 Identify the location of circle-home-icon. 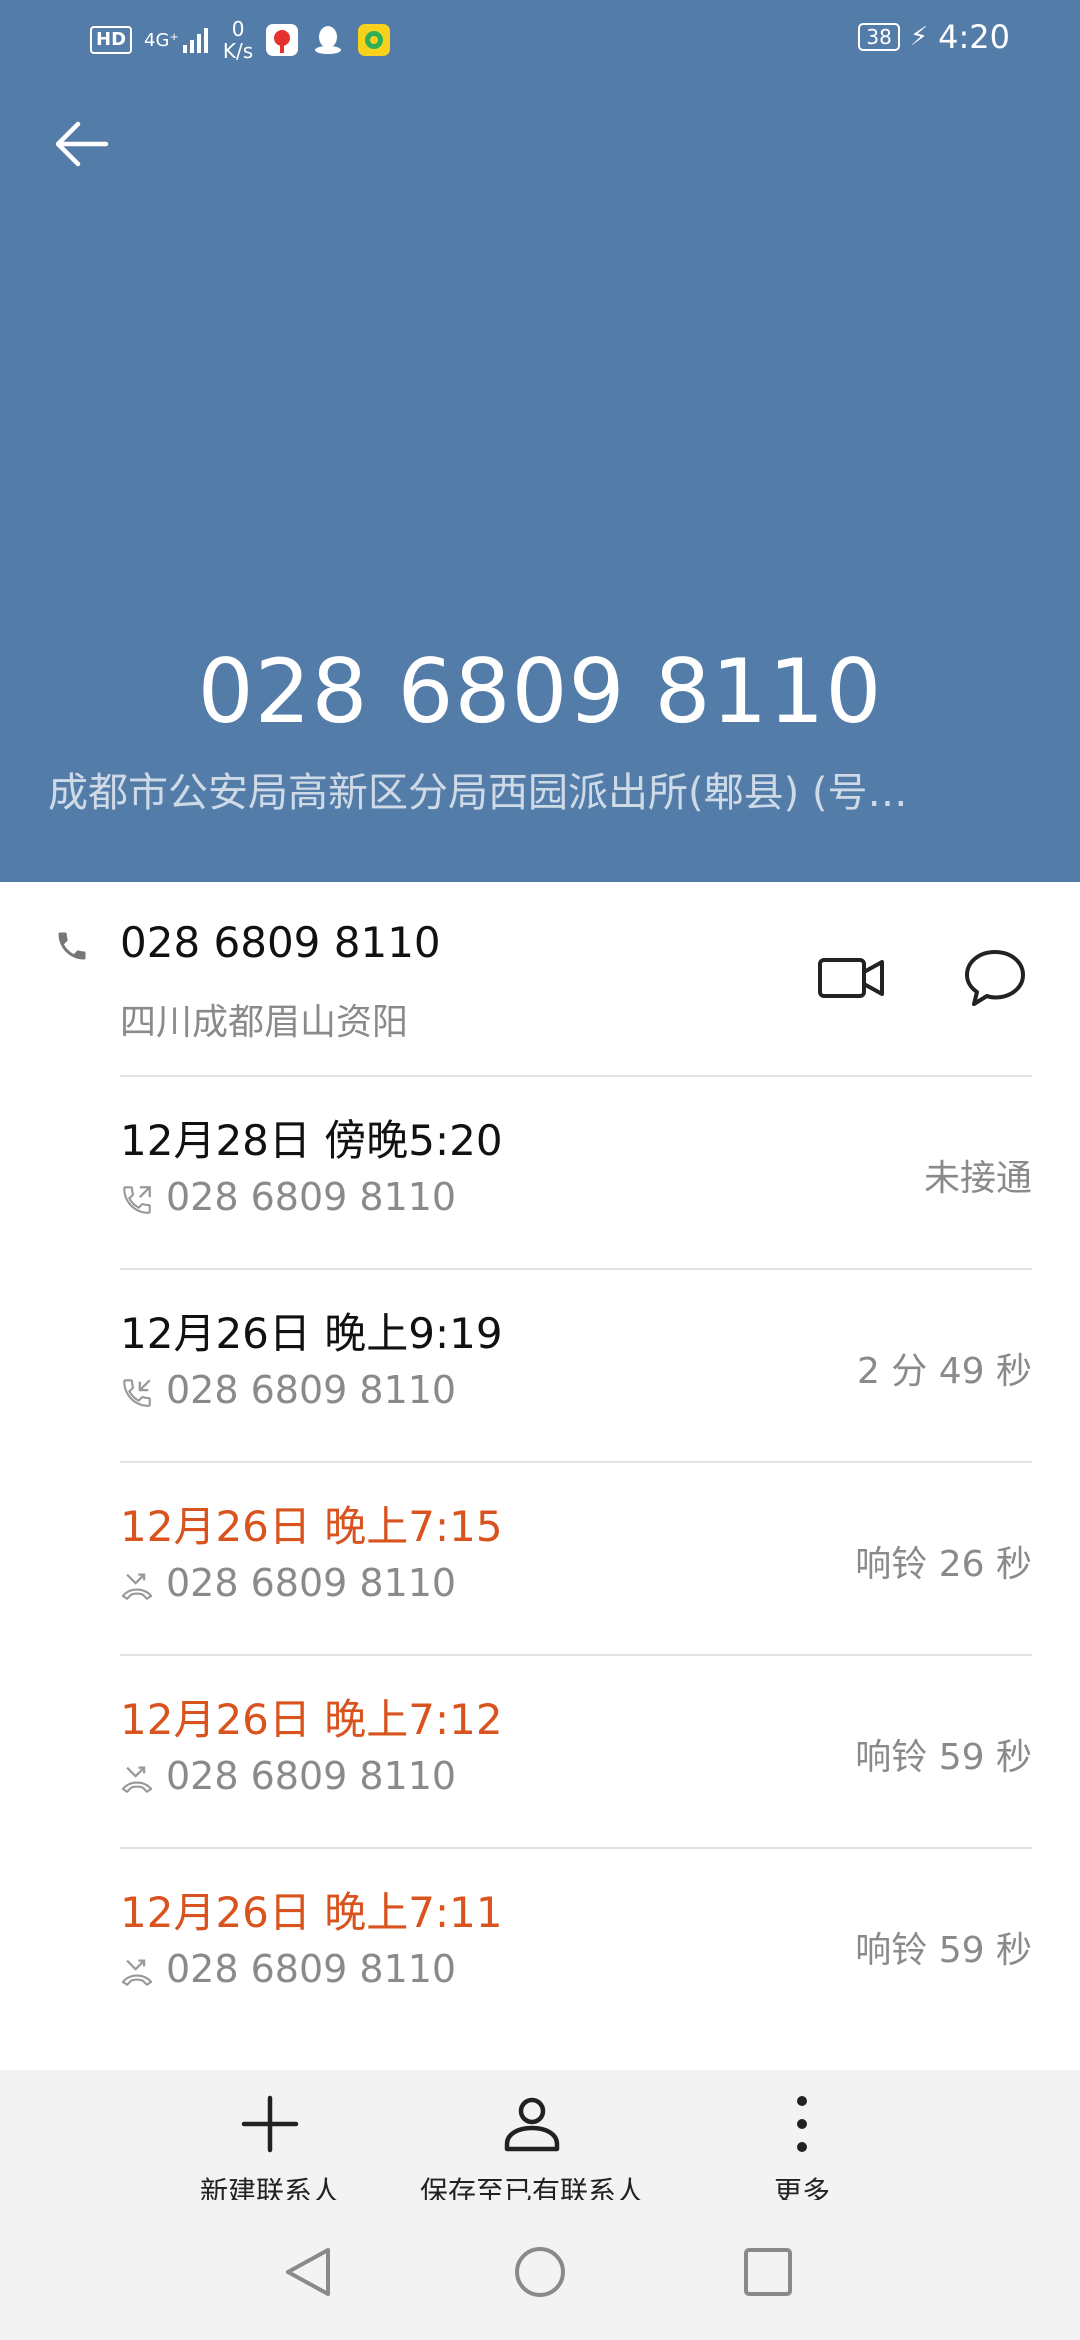
(540, 2272).